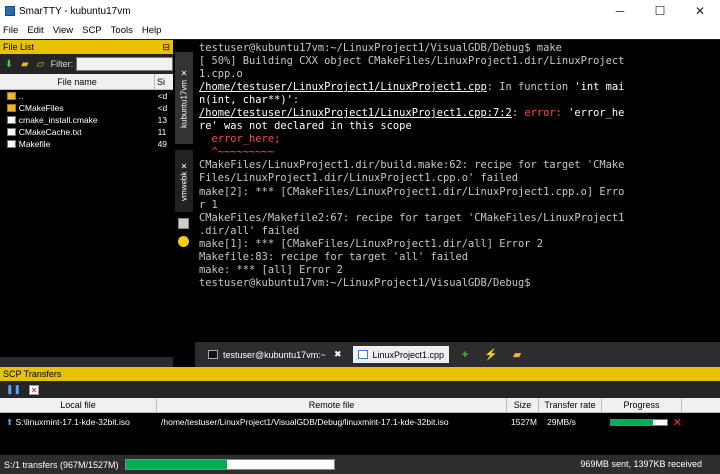  Describe the element at coordinates (25, 64) in the screenshot. I see `open-folder-icon: ▰` at that location.